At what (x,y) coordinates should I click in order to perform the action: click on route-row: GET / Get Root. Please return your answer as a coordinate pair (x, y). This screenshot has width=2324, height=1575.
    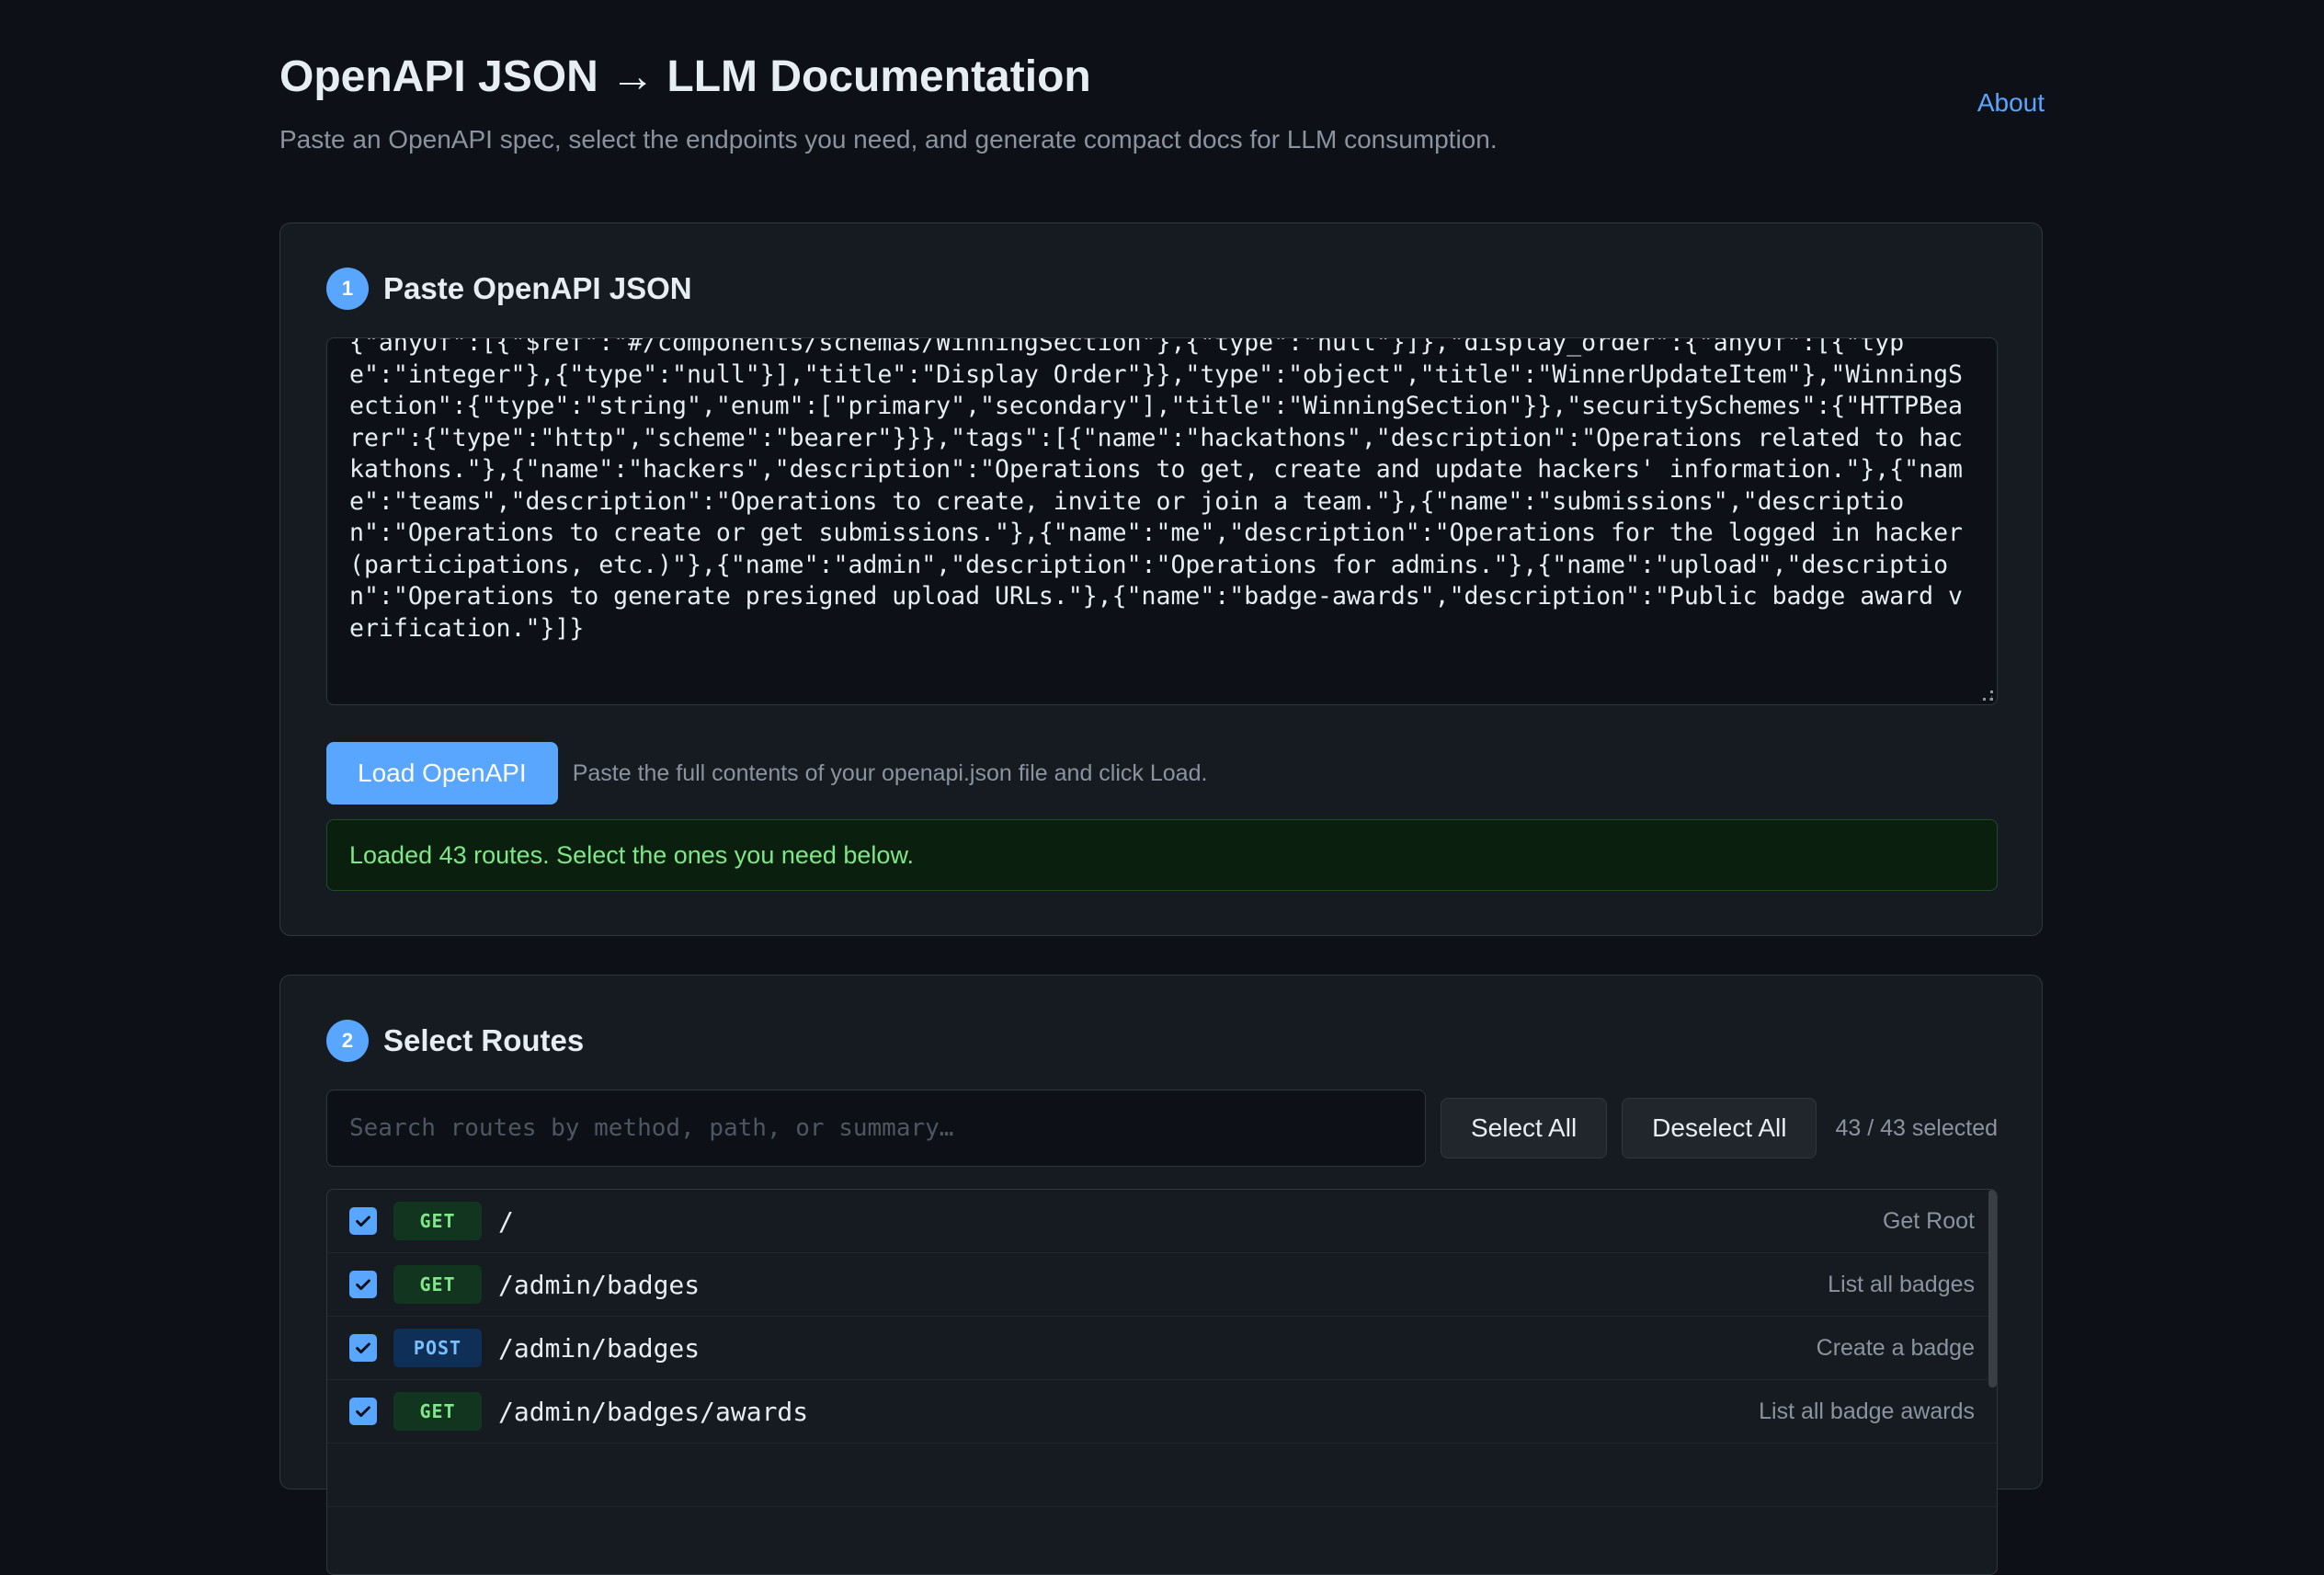
    Looking at the image, I should click on (1162, 1222).